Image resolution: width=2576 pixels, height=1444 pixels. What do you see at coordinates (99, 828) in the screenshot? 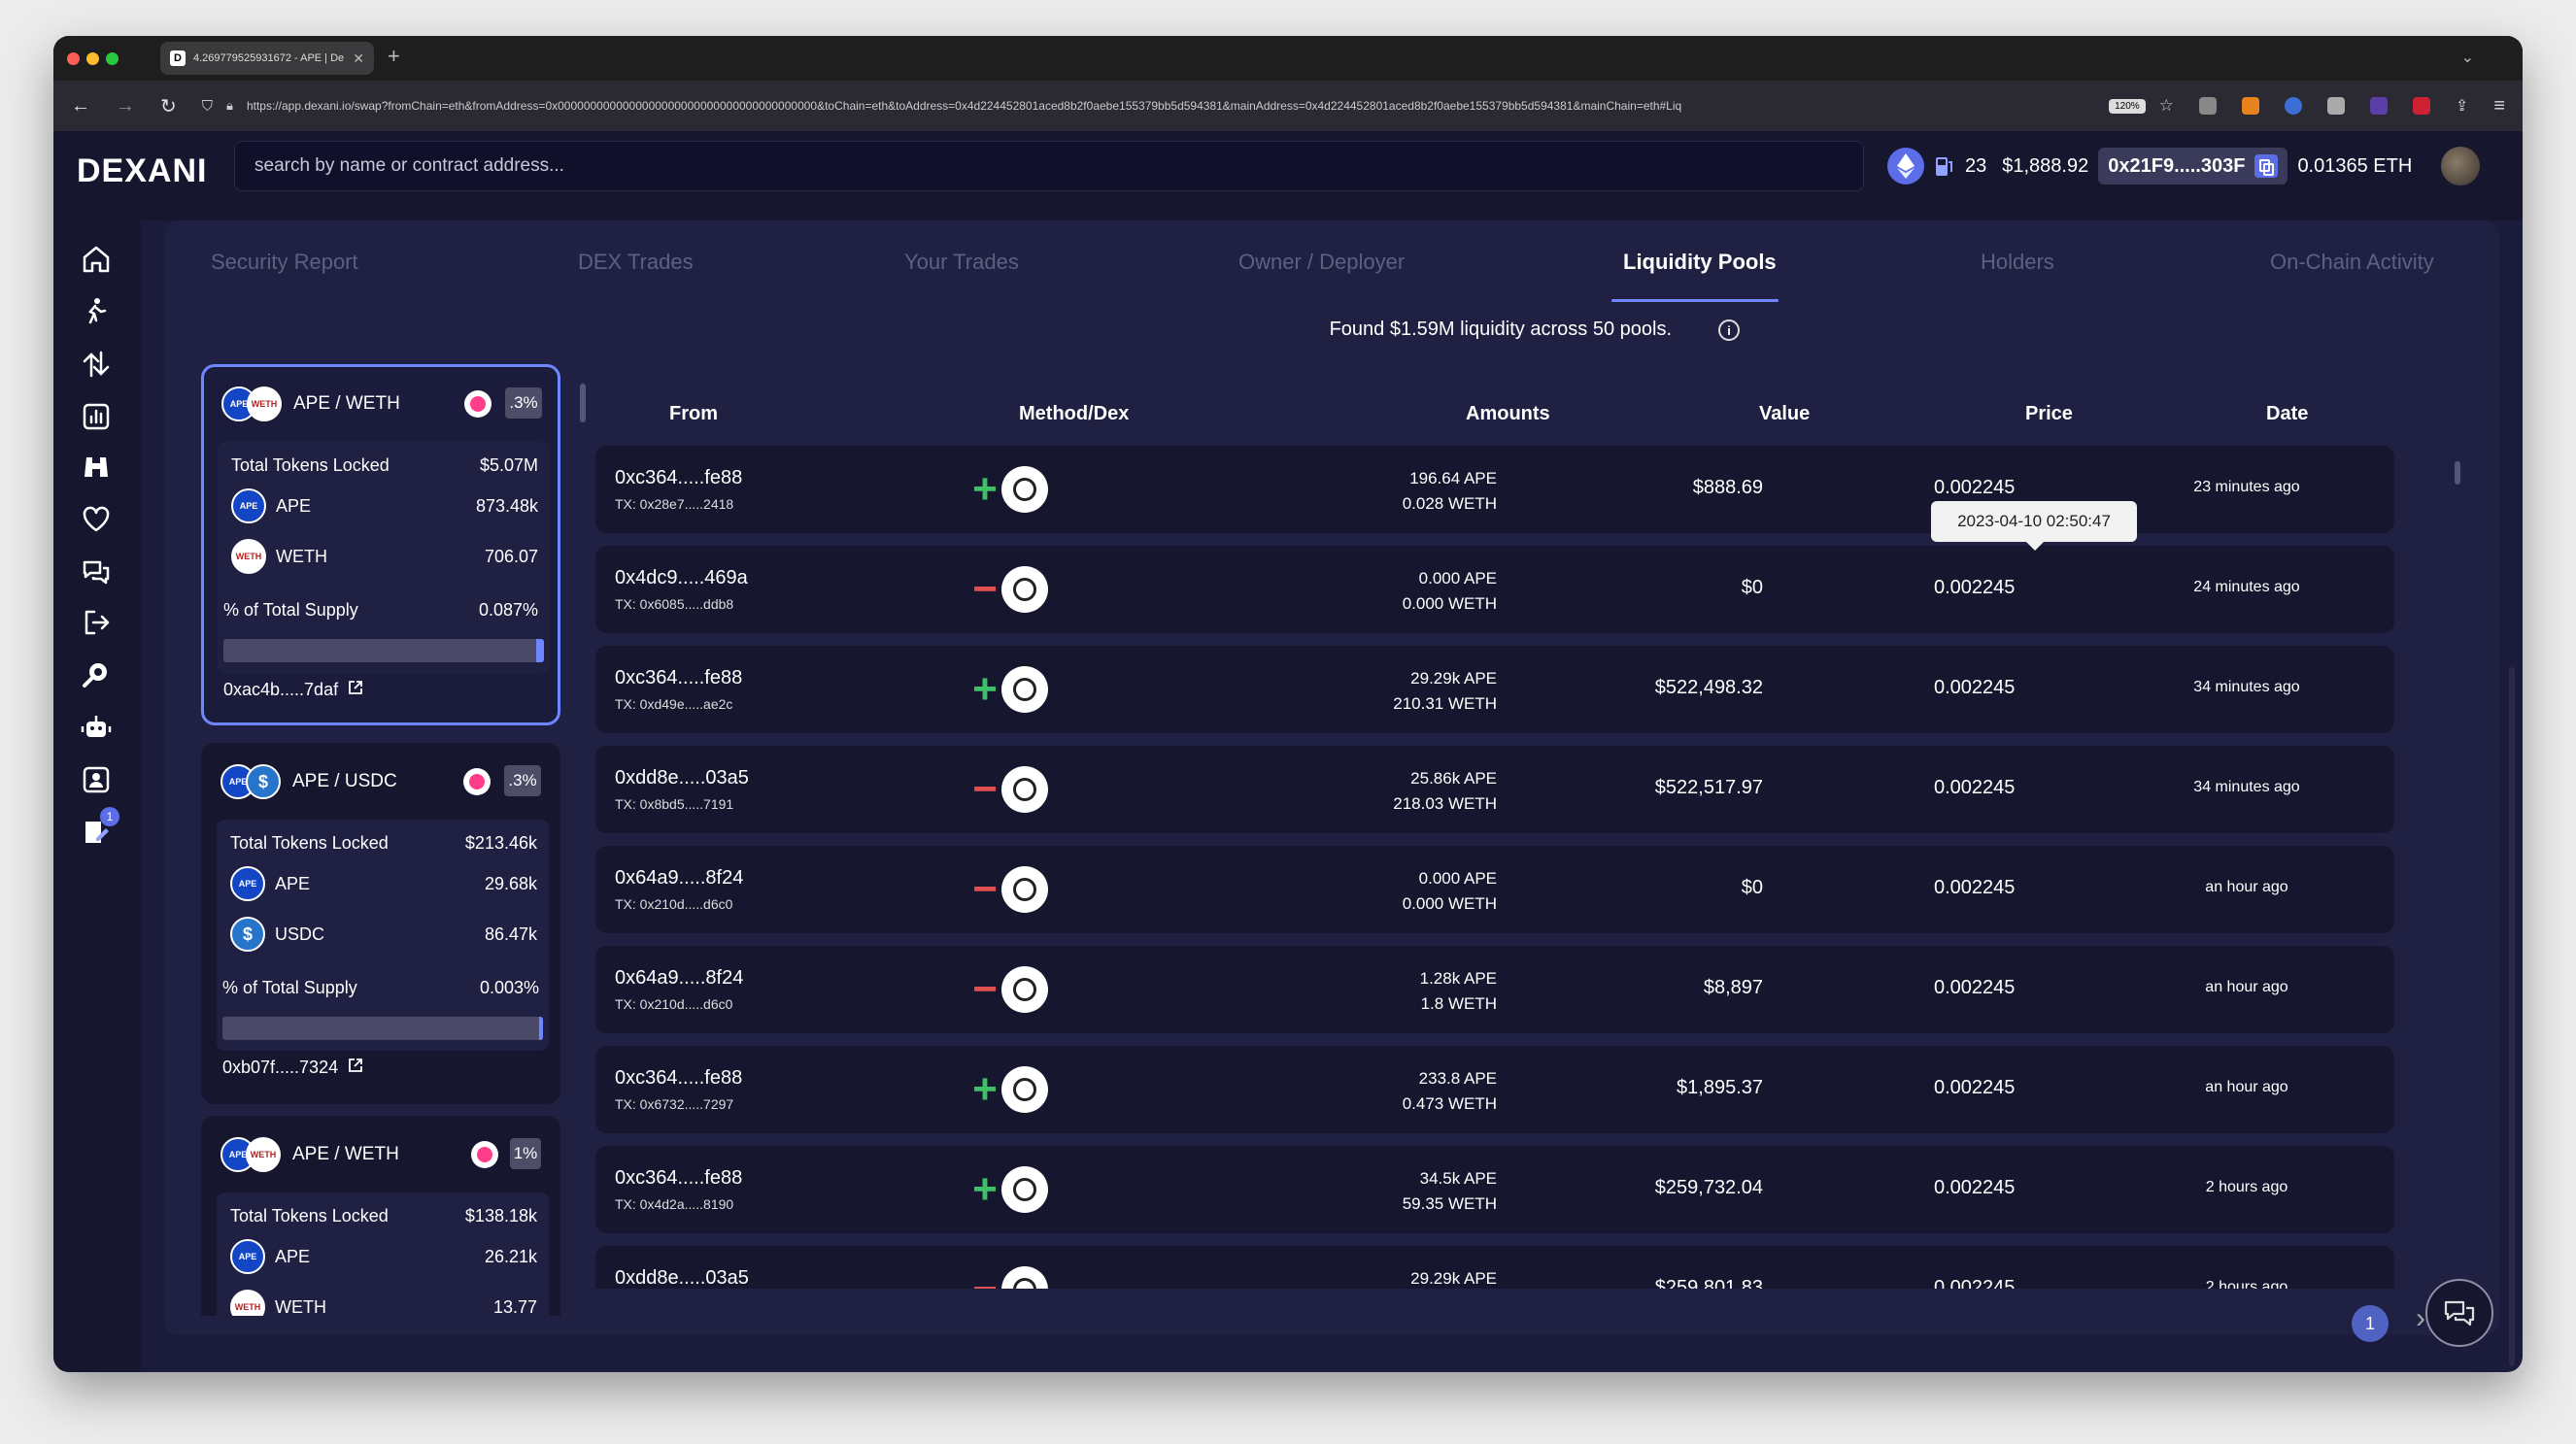
I see `notes-icon: 1` at bounding box center [99, 828].